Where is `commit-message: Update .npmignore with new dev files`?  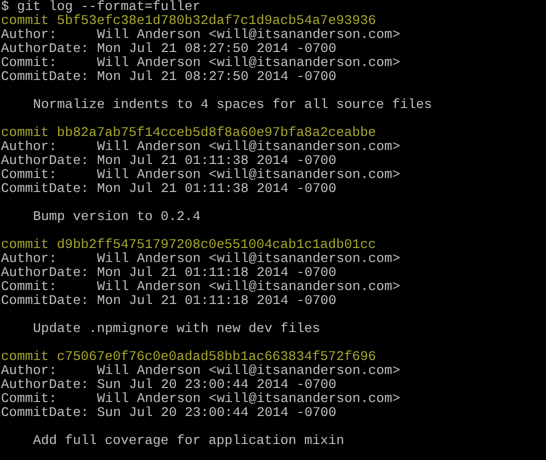
commit-message: Update .npmignore with new dev files is located at coordinates (176, 329).